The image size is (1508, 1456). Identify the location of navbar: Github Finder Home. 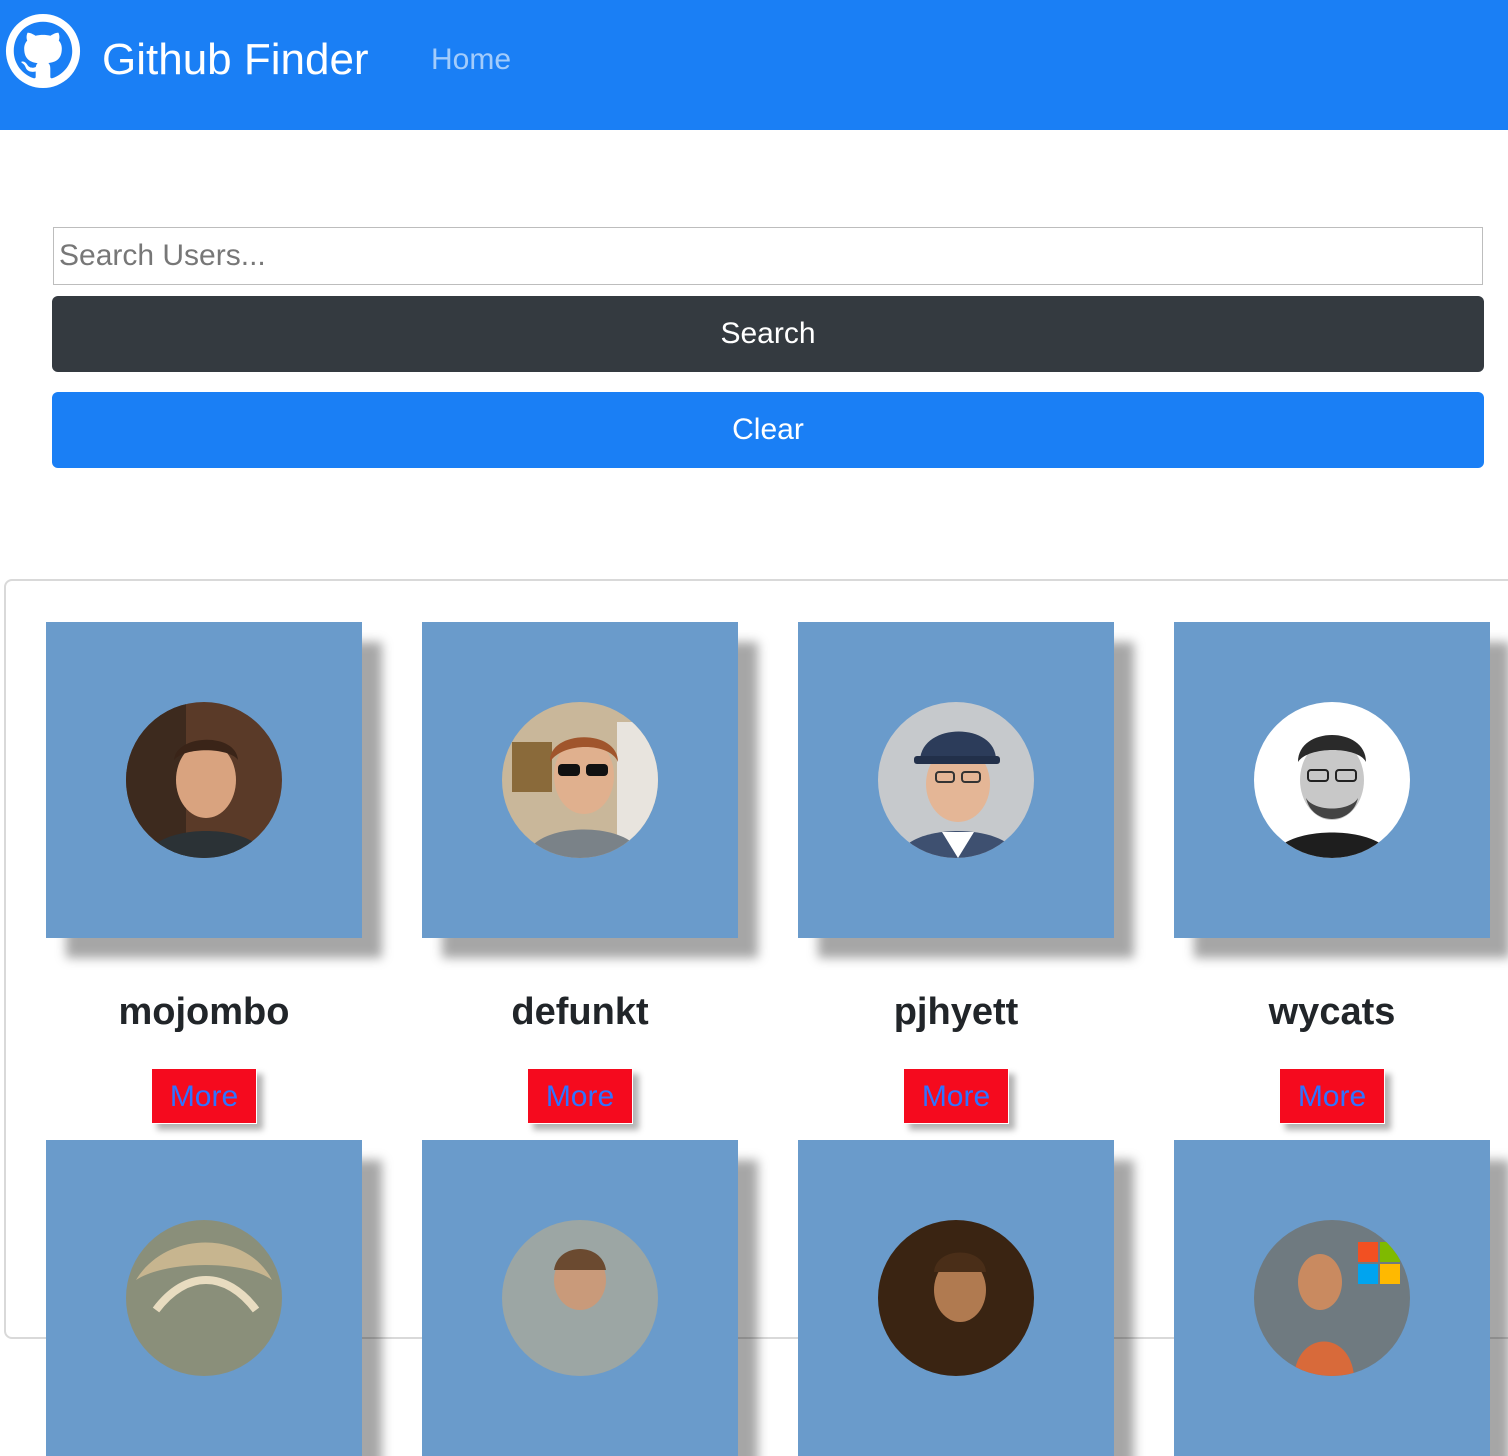
(754, 65).